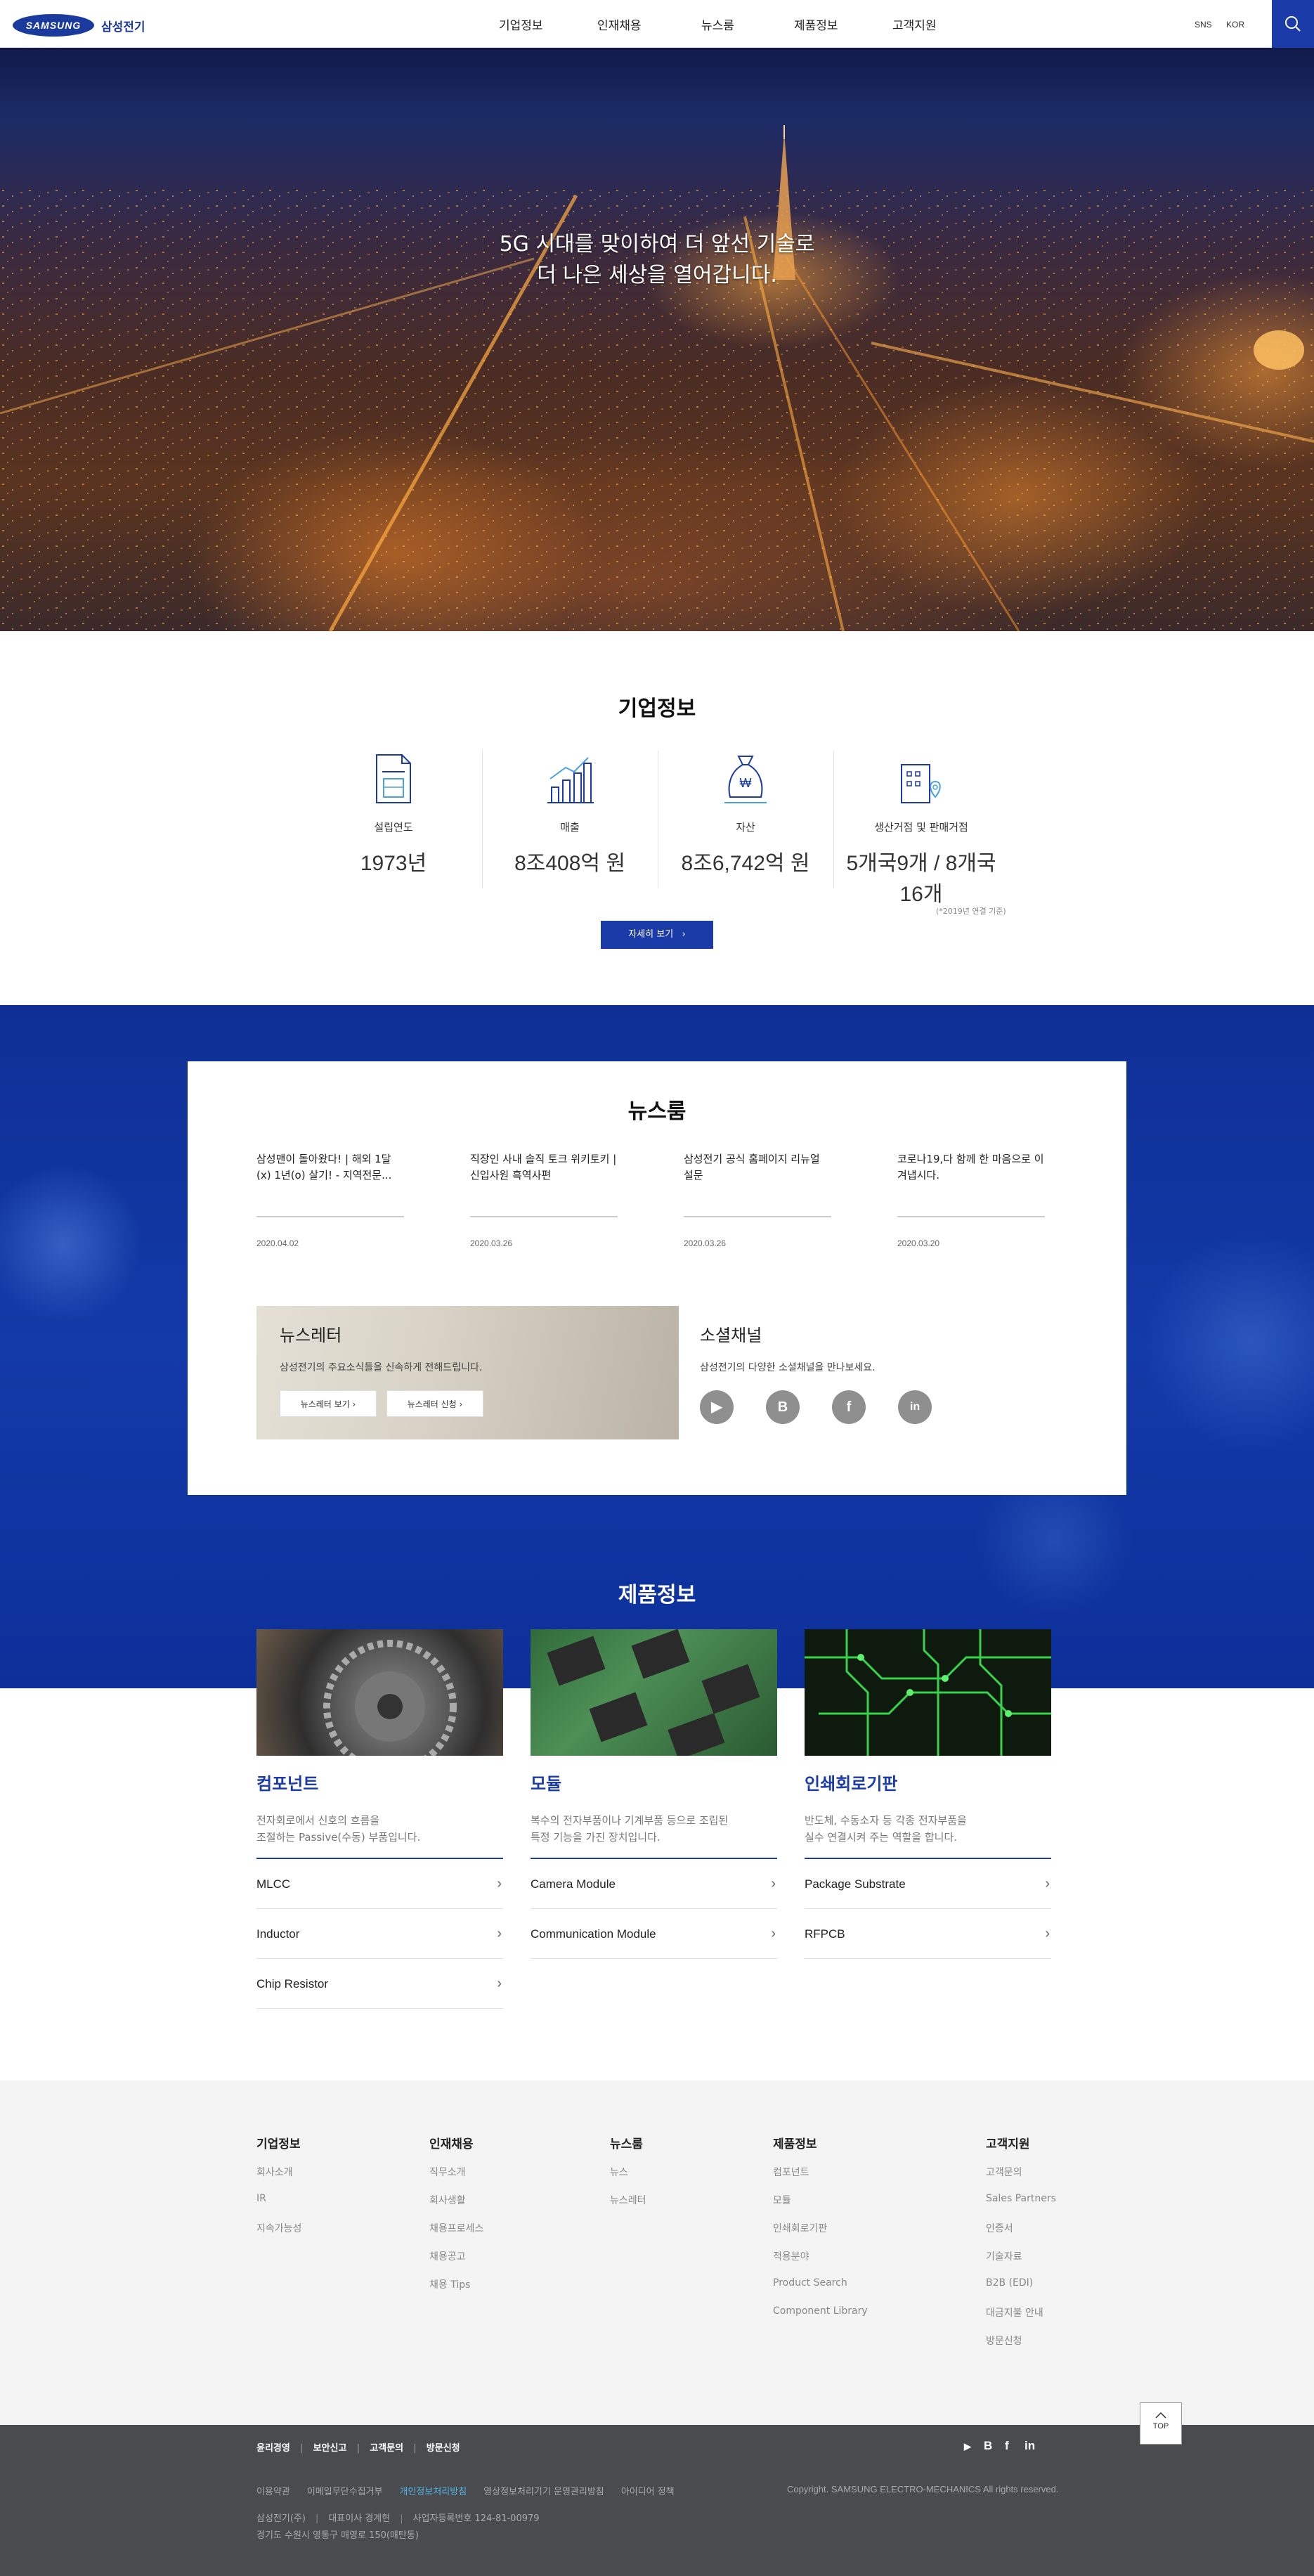  What do you see at coordinates (287, 1782) in the screenshot?
I see `component-title: 컴포넌트` at bounding box center [287, 1782].